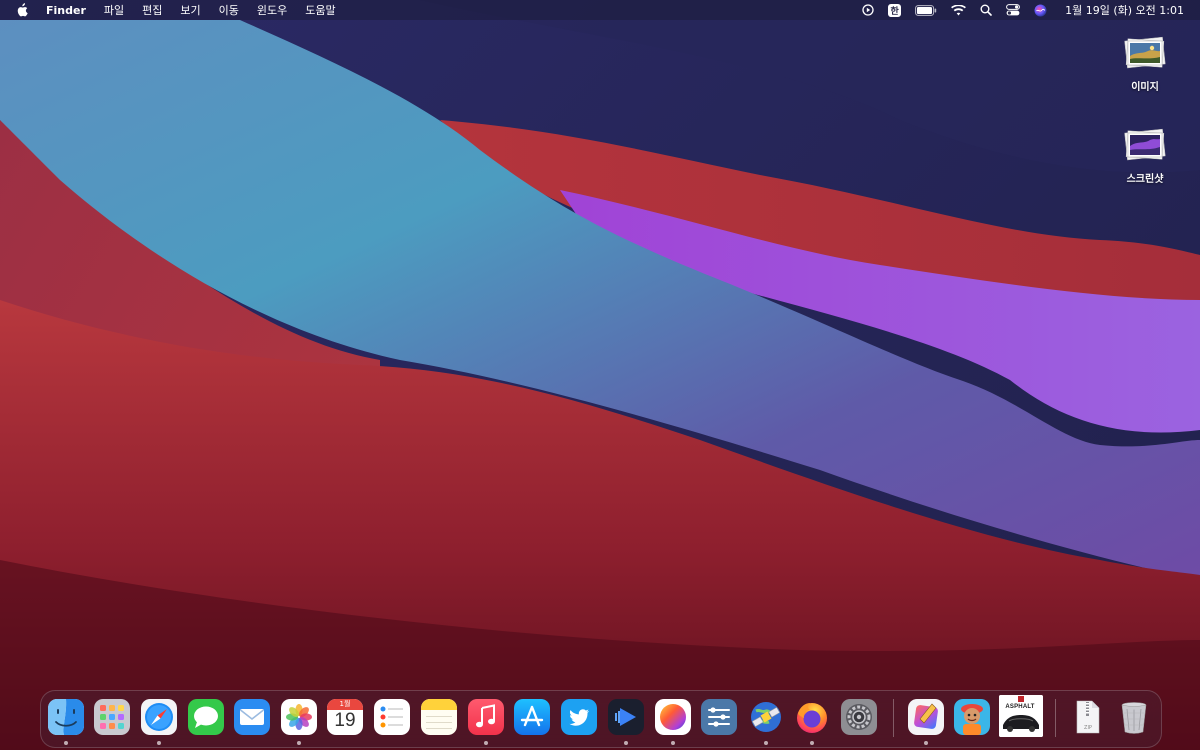  What do you see at coordinates (345, 720) in the screenshot?
I see `calendar-day: 19` at bounding box center [345, 720].